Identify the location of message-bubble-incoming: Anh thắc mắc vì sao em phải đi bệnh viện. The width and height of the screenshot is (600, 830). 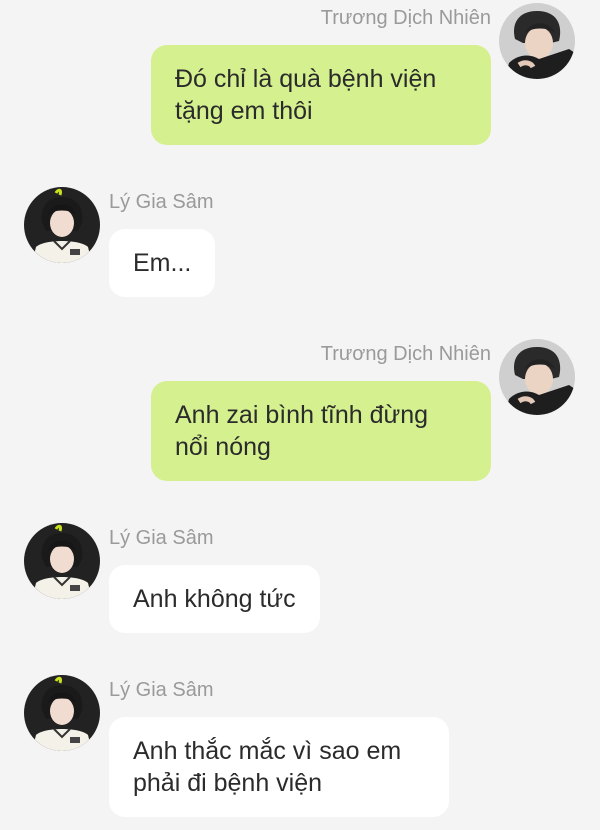
(279, 767).